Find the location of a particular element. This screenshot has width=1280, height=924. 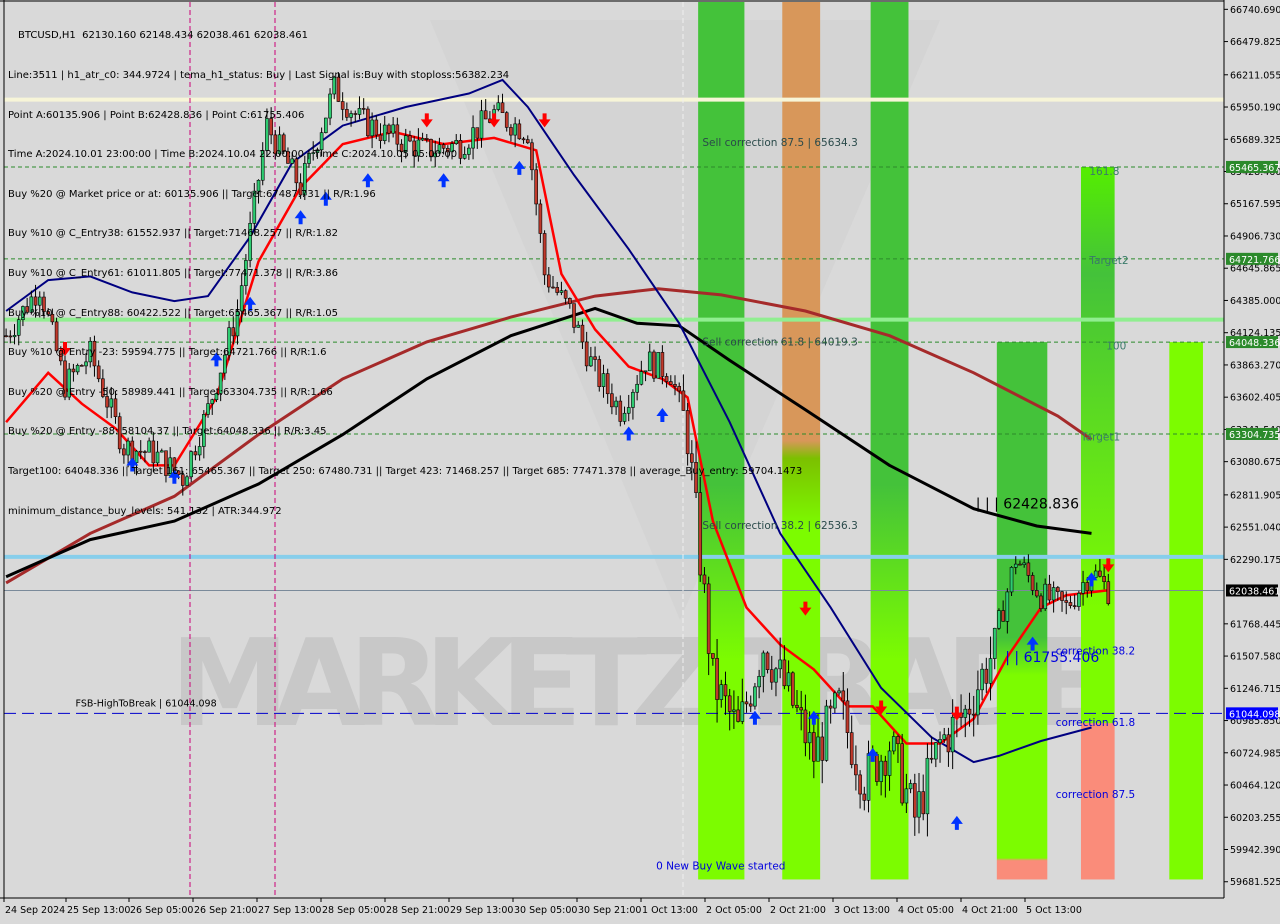

watermark-text: MARKETZITRADE is located at coordinates (640, 684).